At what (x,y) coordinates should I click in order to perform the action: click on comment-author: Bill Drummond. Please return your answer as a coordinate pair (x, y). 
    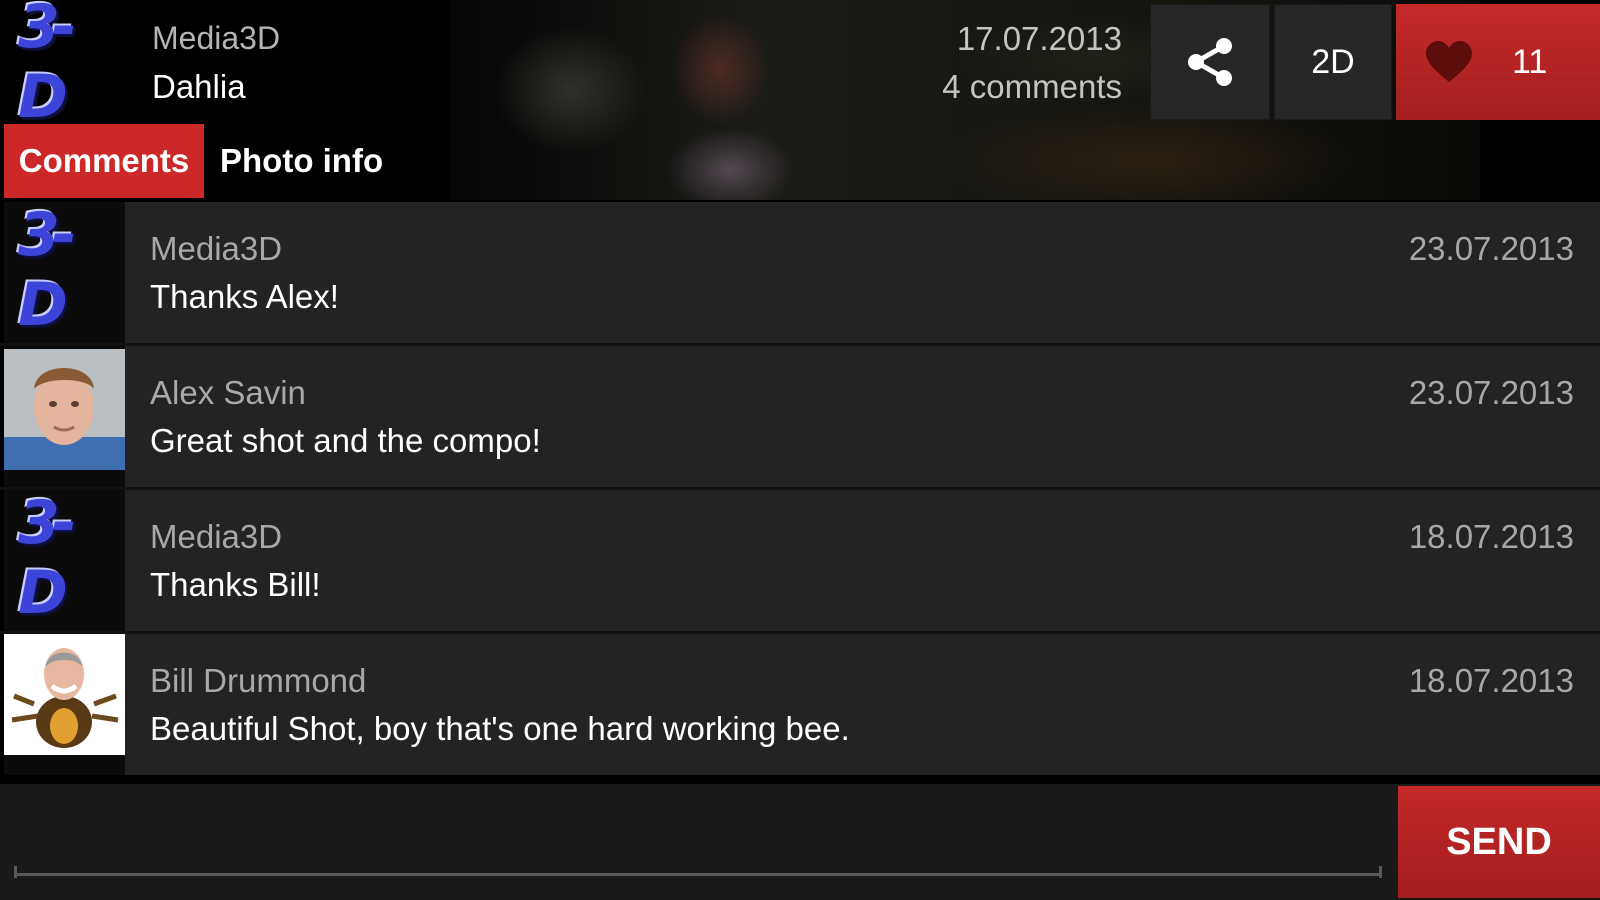
    Looking at the image, I should click on (258, 681).